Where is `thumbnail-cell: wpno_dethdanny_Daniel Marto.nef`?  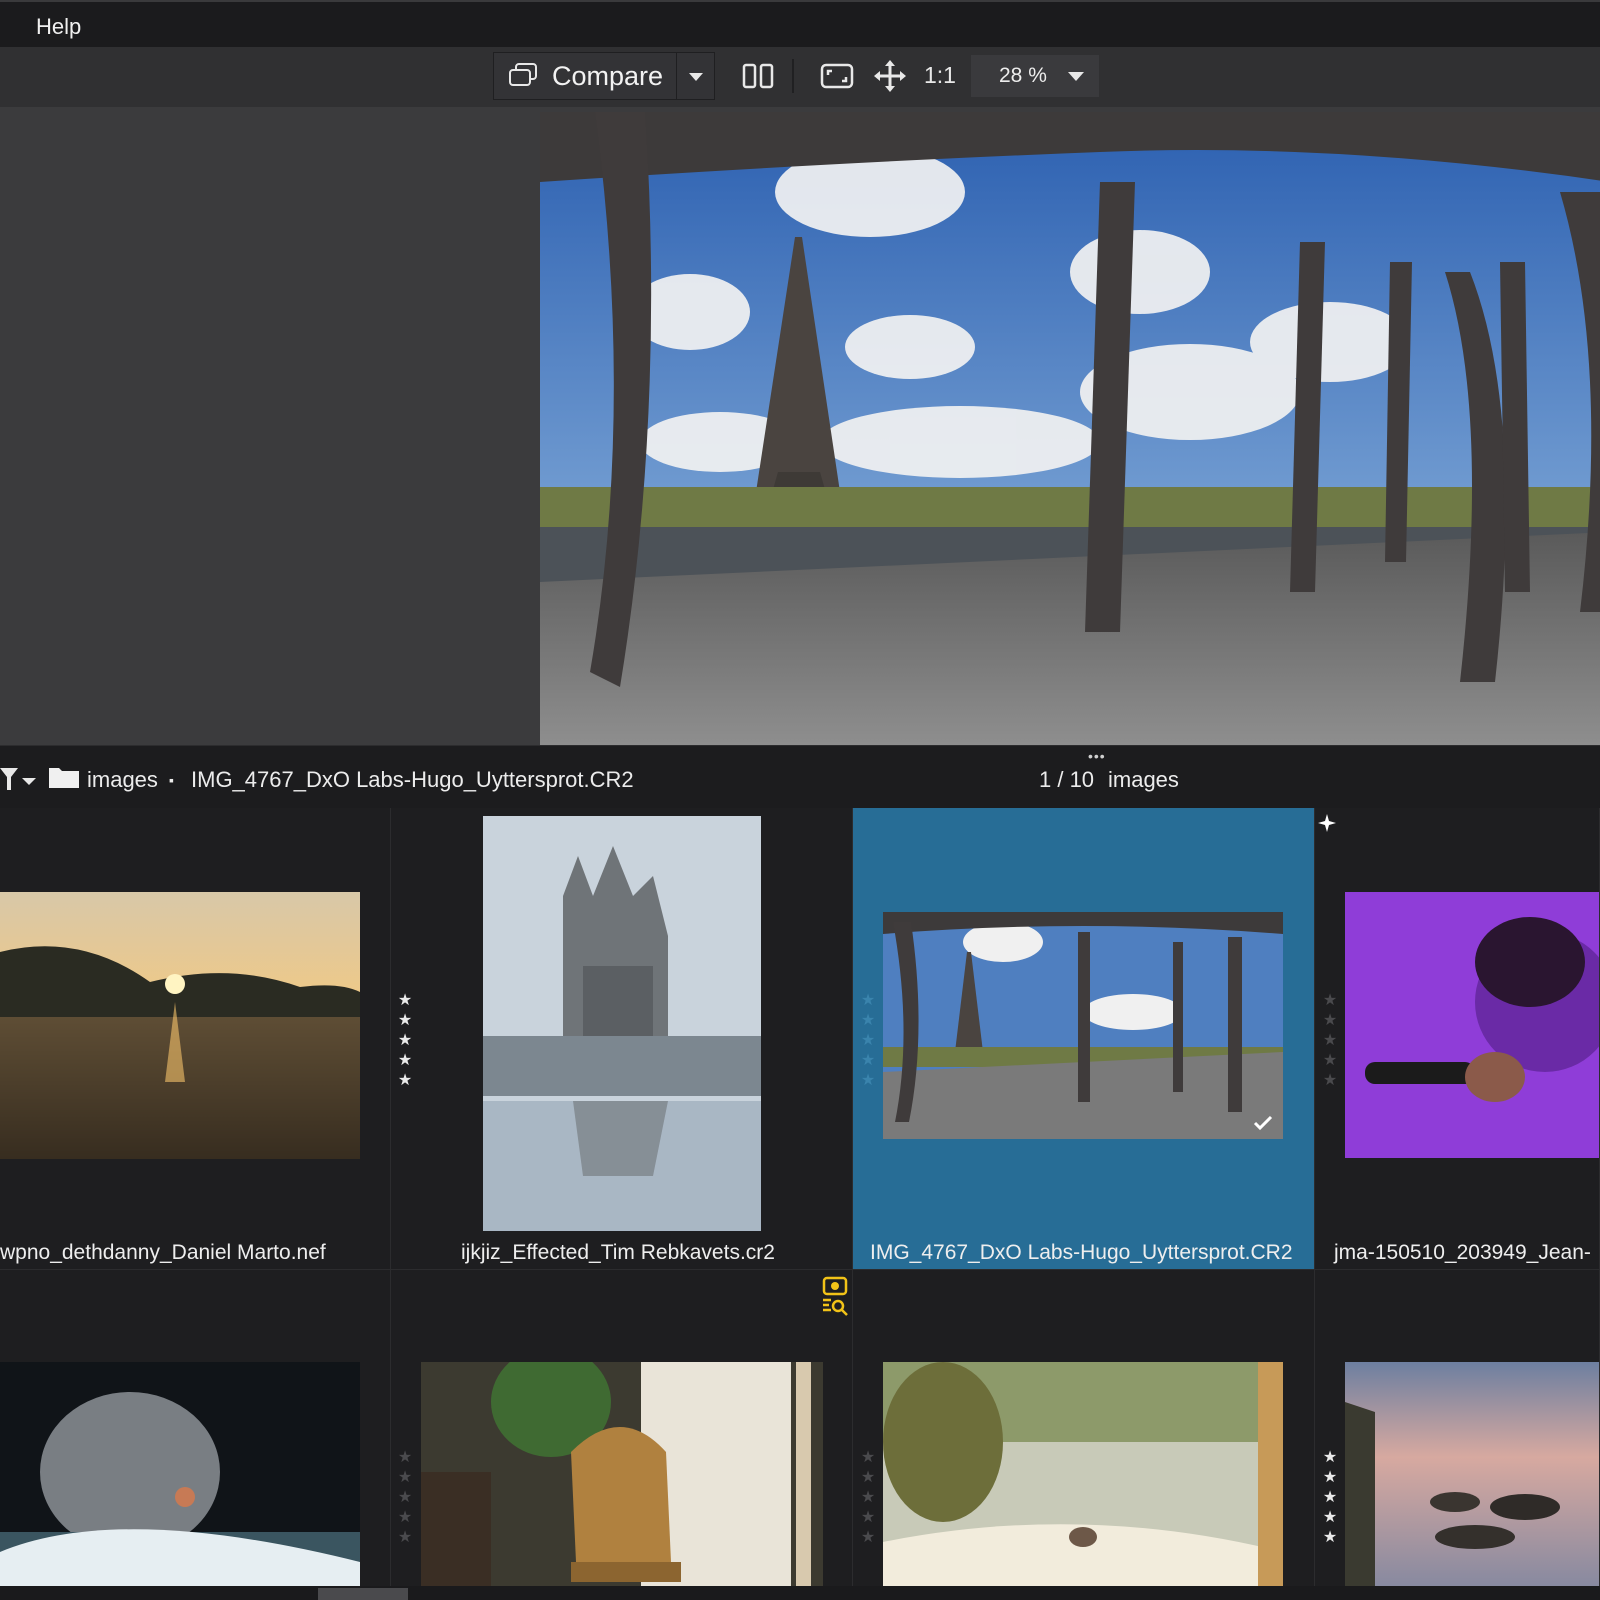
thumbnail-cell: wpno_dethdanny_Daniel Marto.nef is located at coordinates (195, 1039).